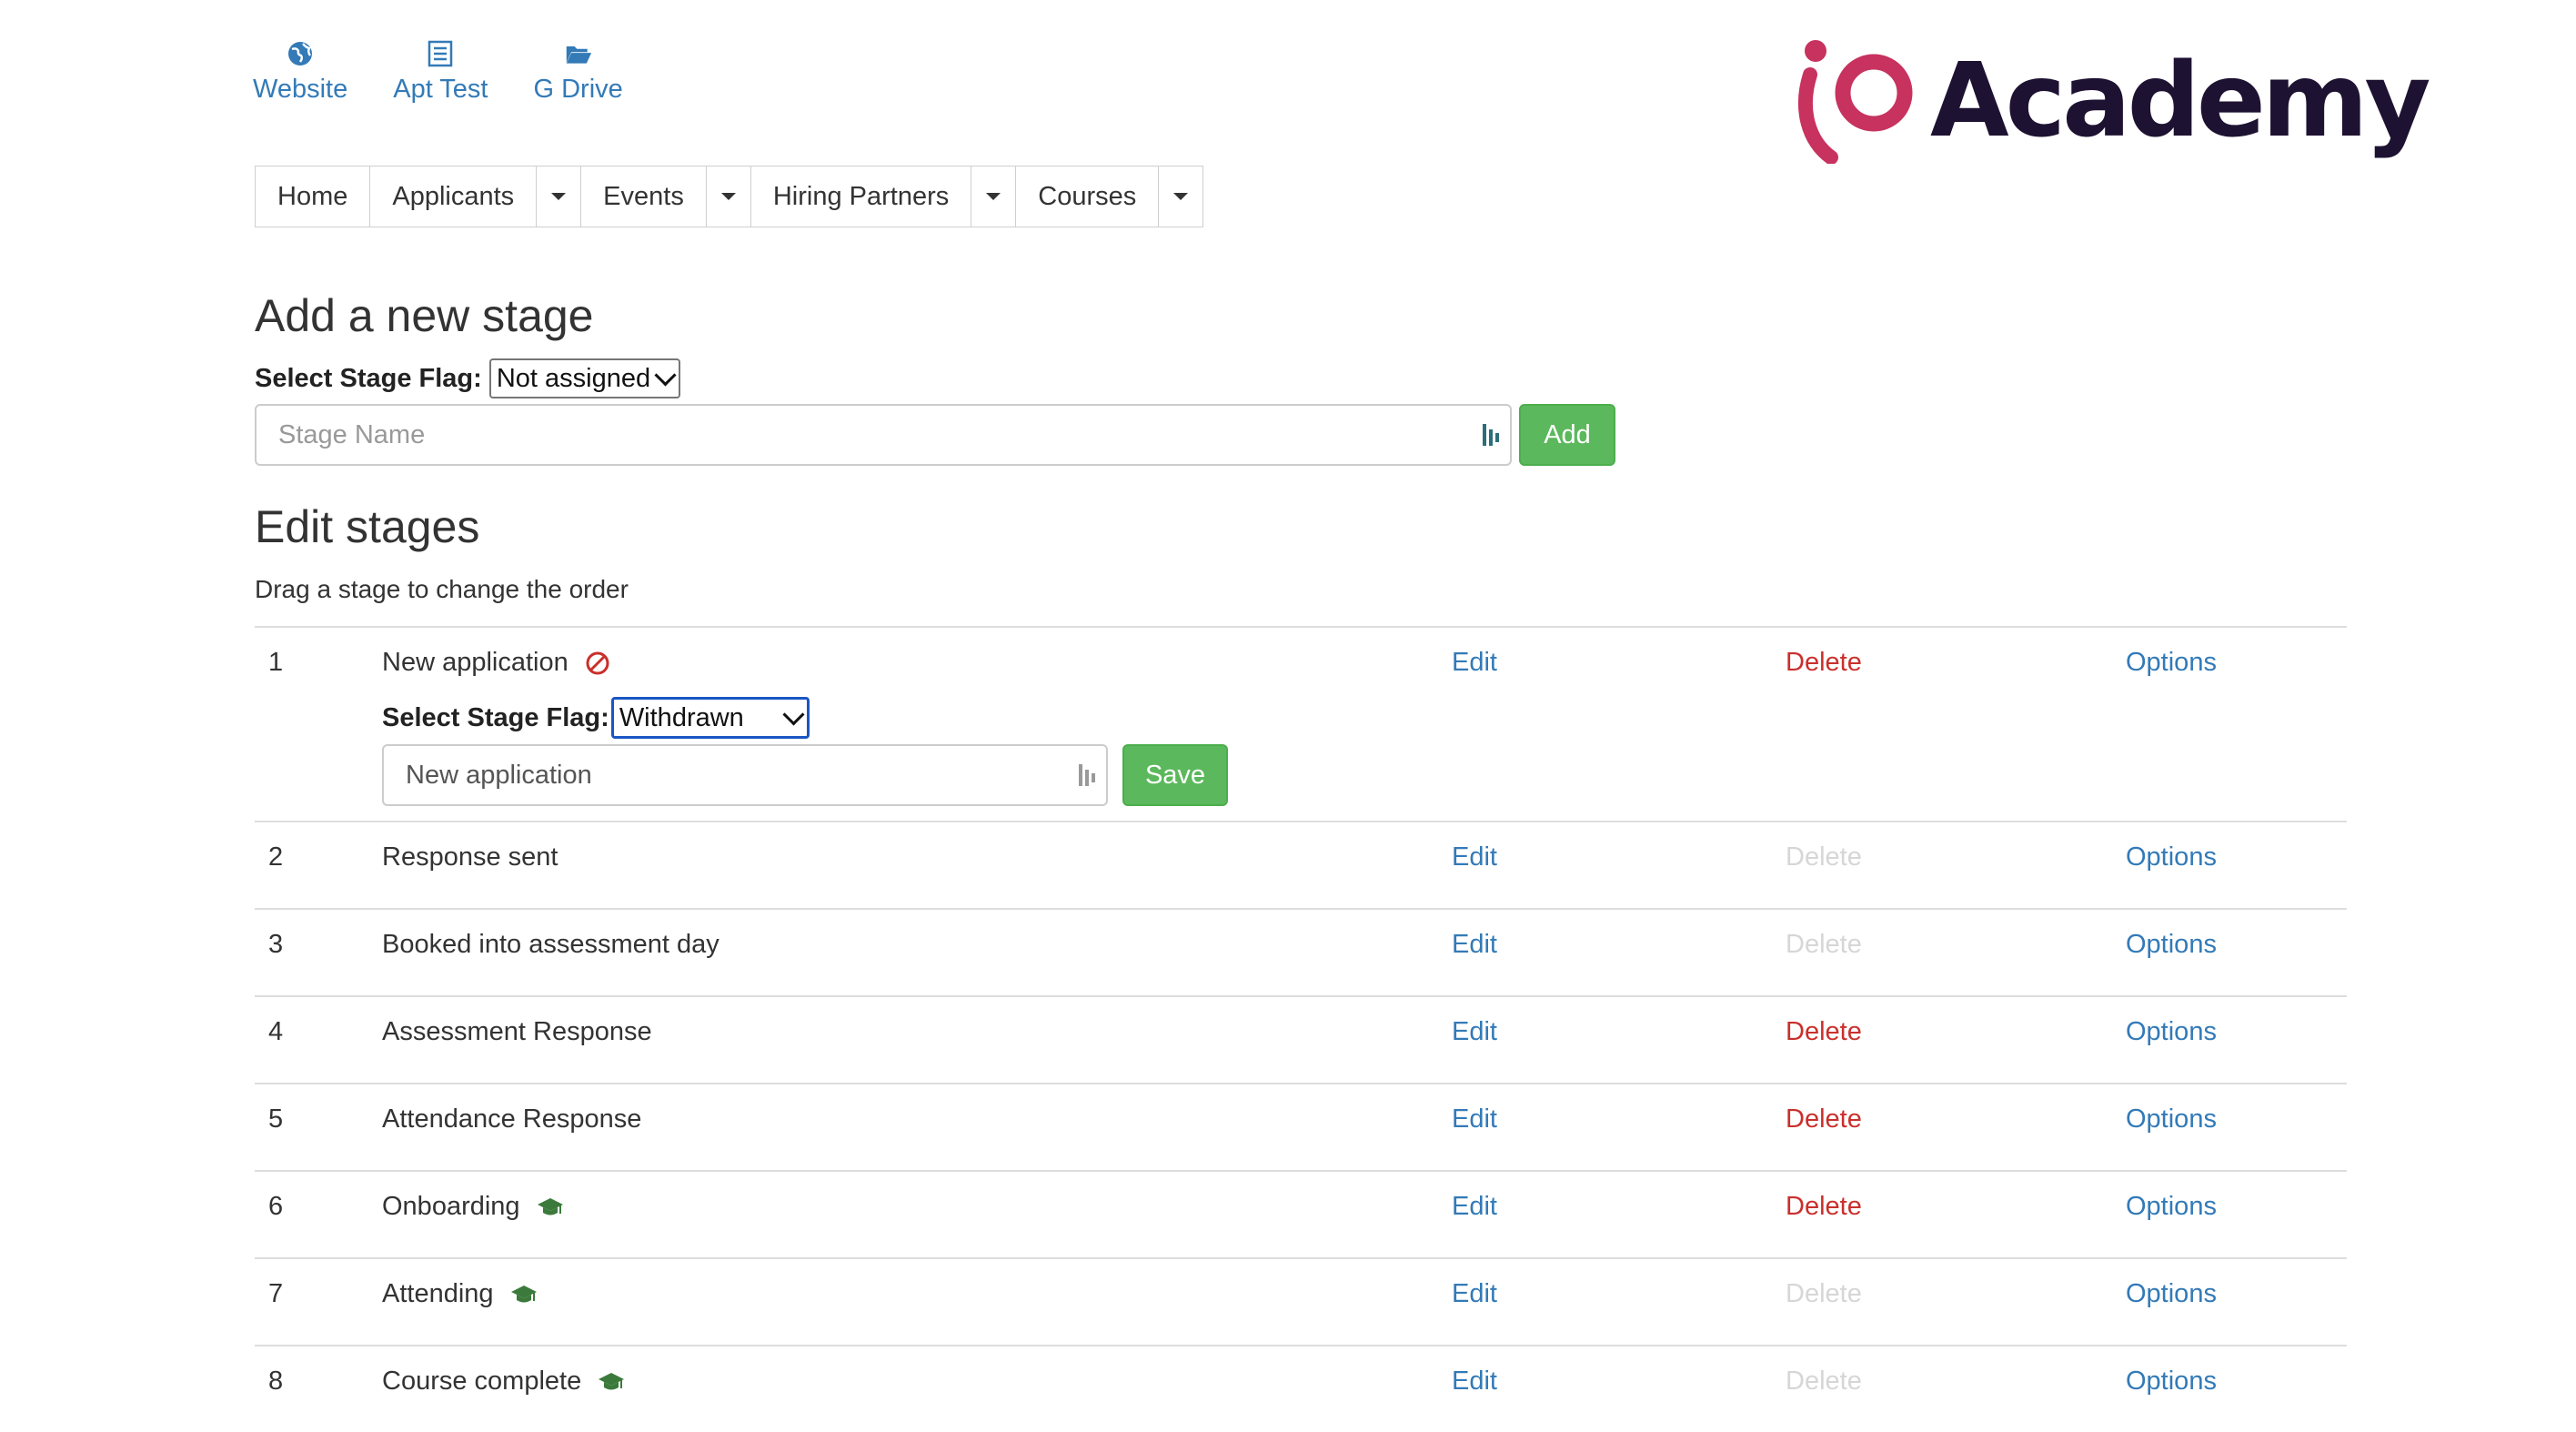  Describe the element at coordinates (861, 196) in the screenshot. I see `nav-hiring-partners: Hiring Partners` at that location.